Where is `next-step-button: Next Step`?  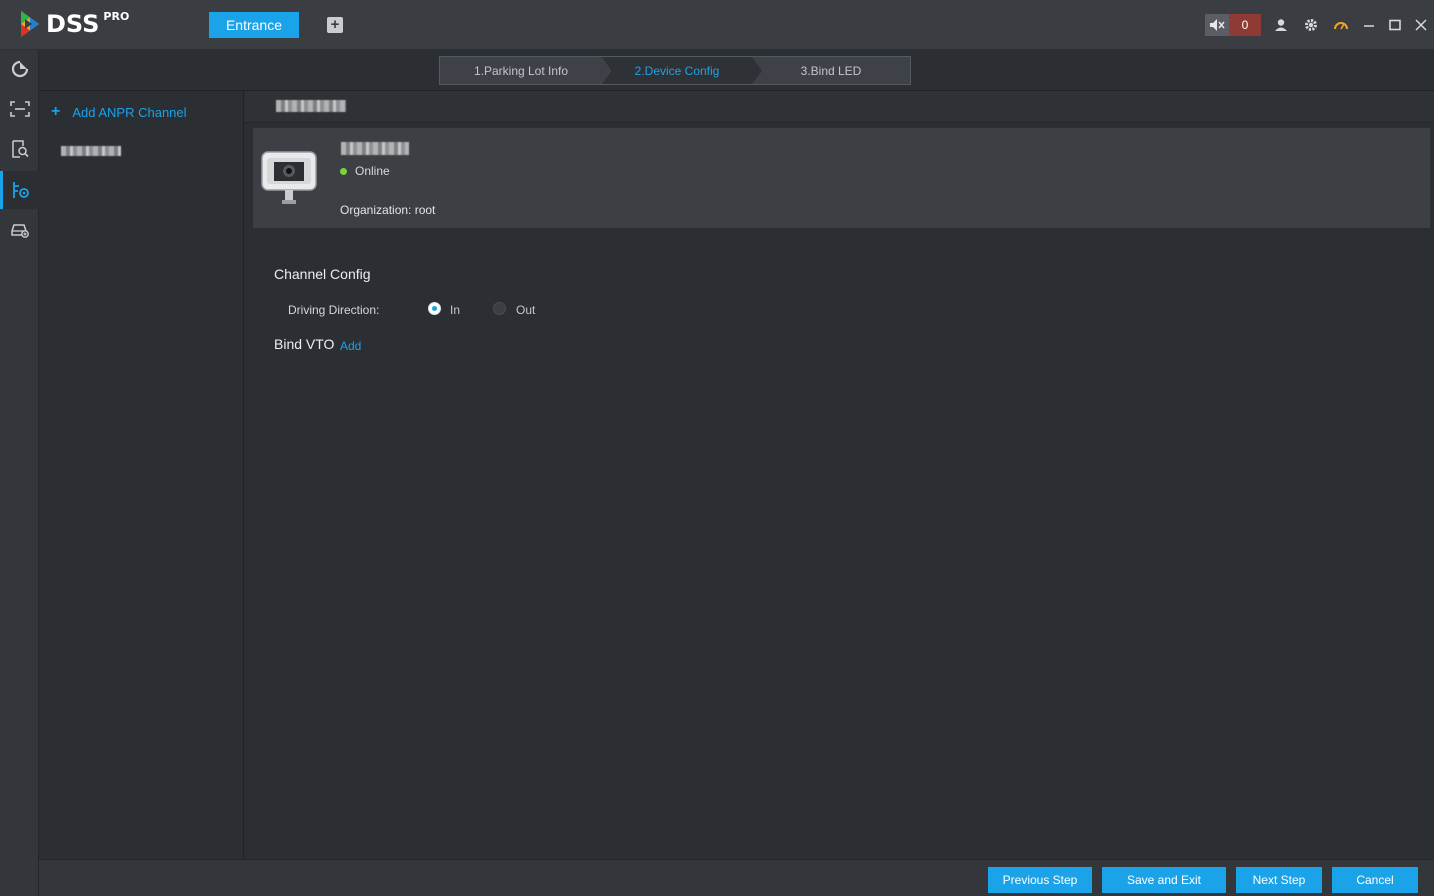
next-step-button: Next Step is located at coordinates (1279, 880).